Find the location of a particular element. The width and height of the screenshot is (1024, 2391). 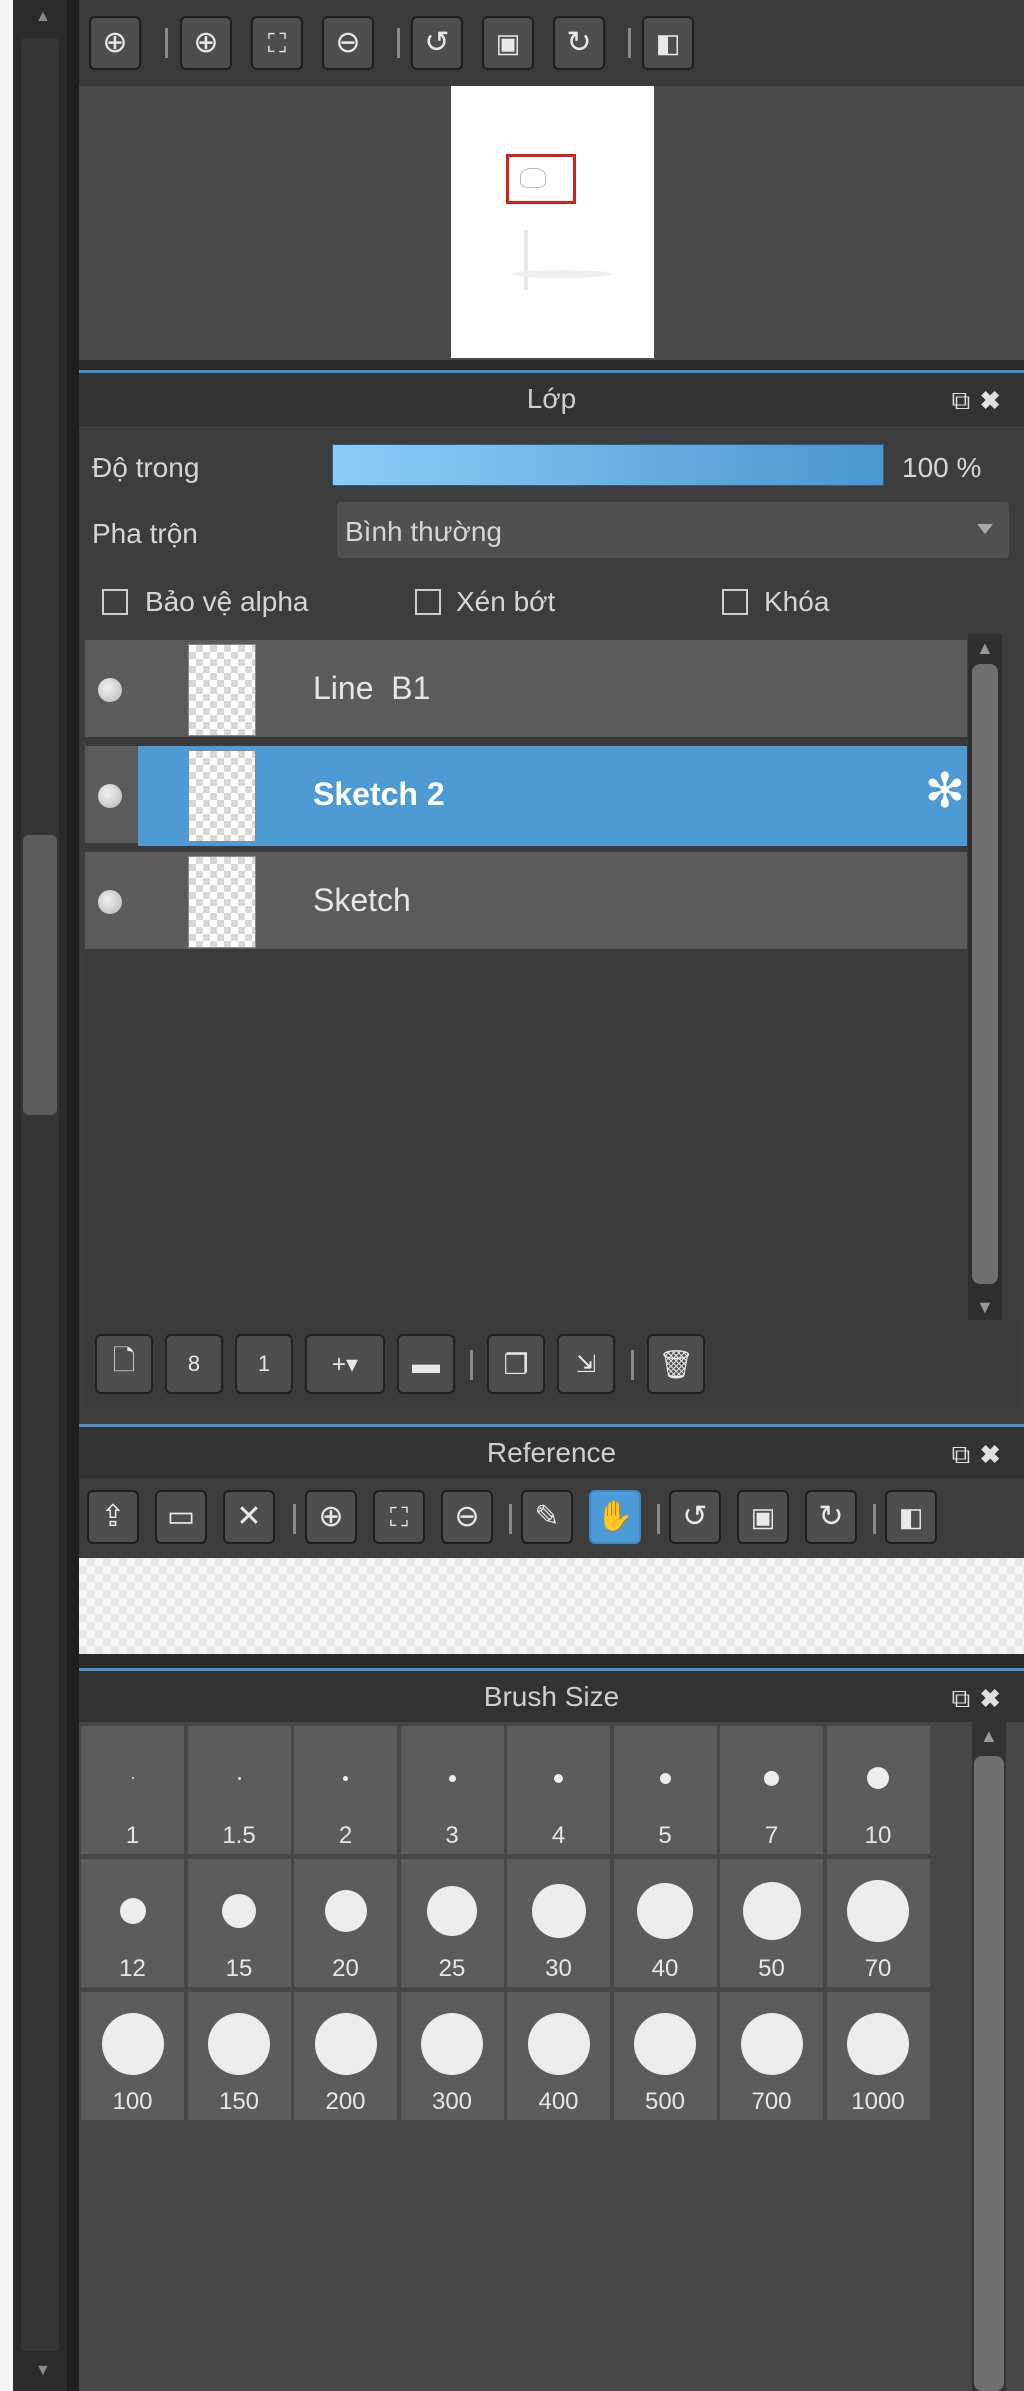

brush-size-40: 40 is located at coordinates (665, 1923).